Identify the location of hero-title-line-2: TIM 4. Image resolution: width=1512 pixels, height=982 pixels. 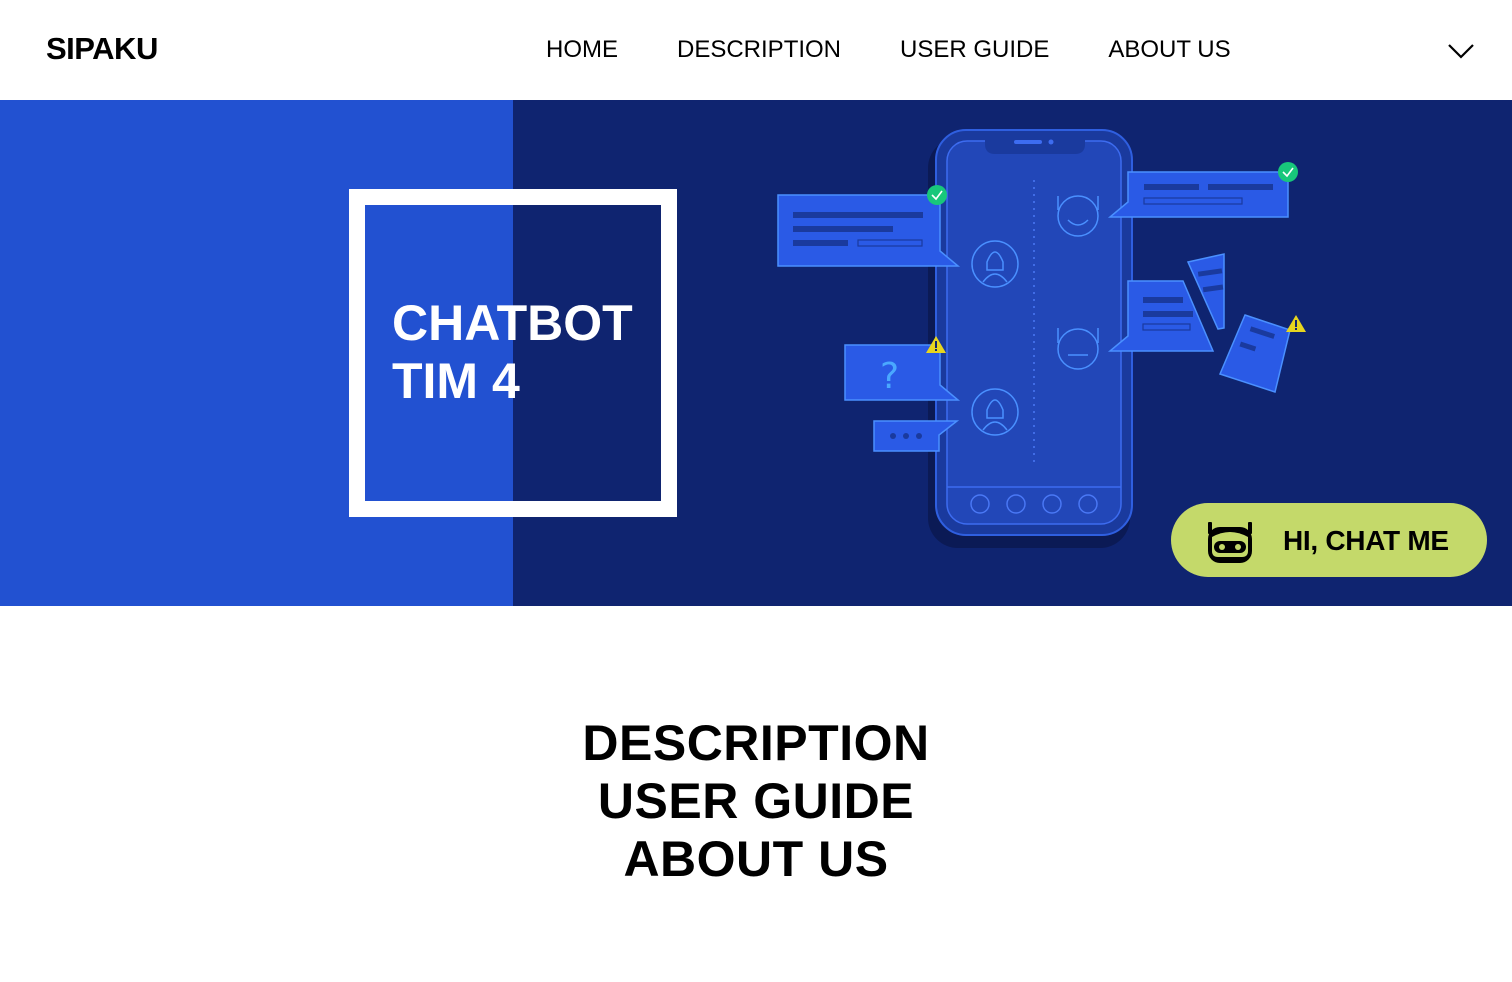
(456, 381).